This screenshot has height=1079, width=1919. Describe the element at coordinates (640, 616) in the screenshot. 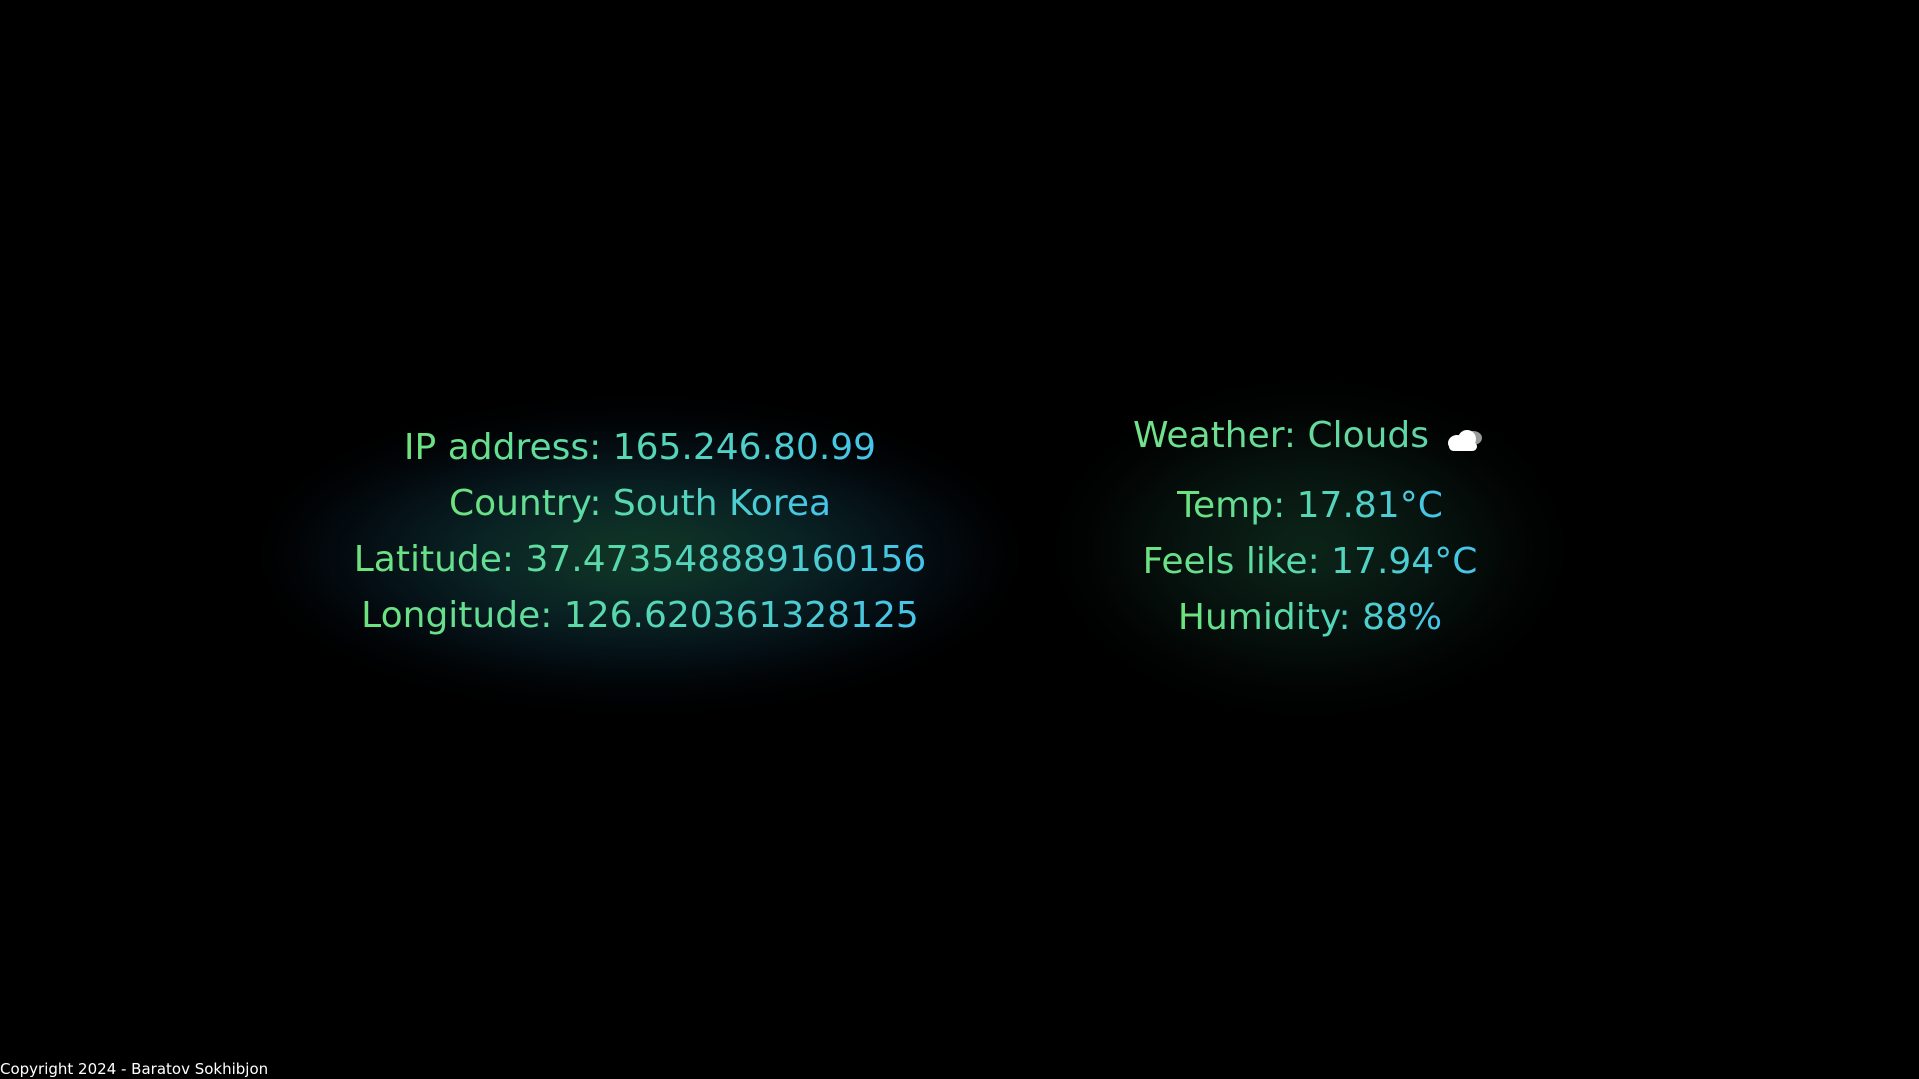

I see `longitude-text: Longitude: 126.620361328125` at that location.